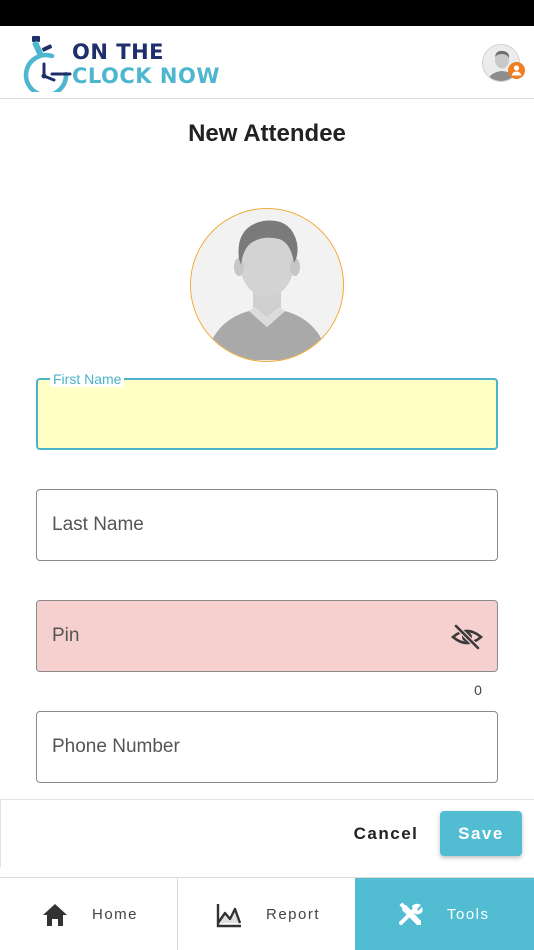 The height and width of the screenshot is (950, 534). Describe the element at coordinates (87, 379) in the screenshot. I see `first-name-label: First Name` at that location.